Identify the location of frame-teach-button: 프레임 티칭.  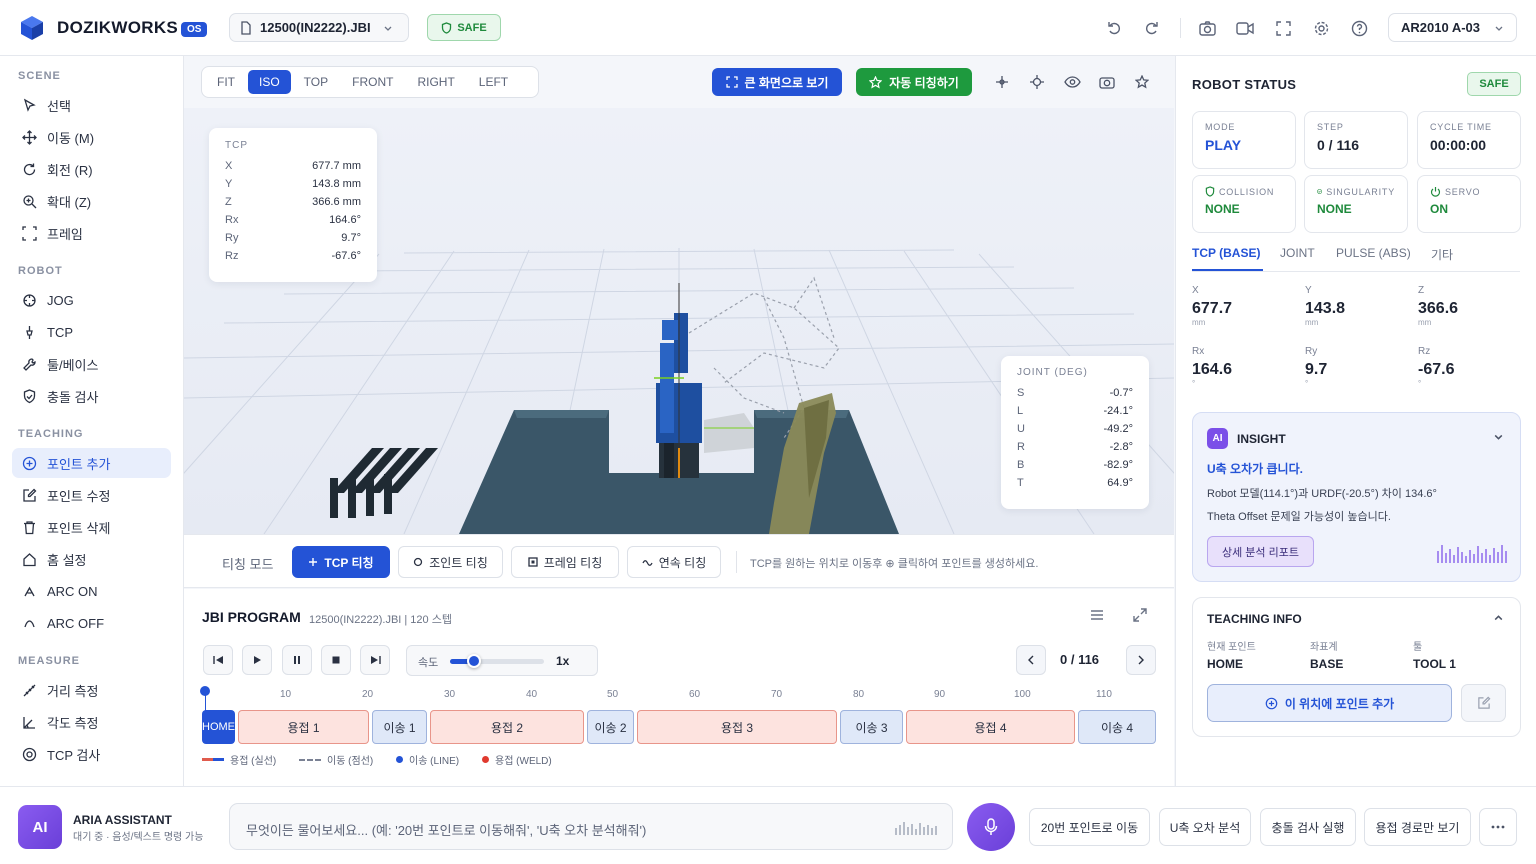
(565, 562).